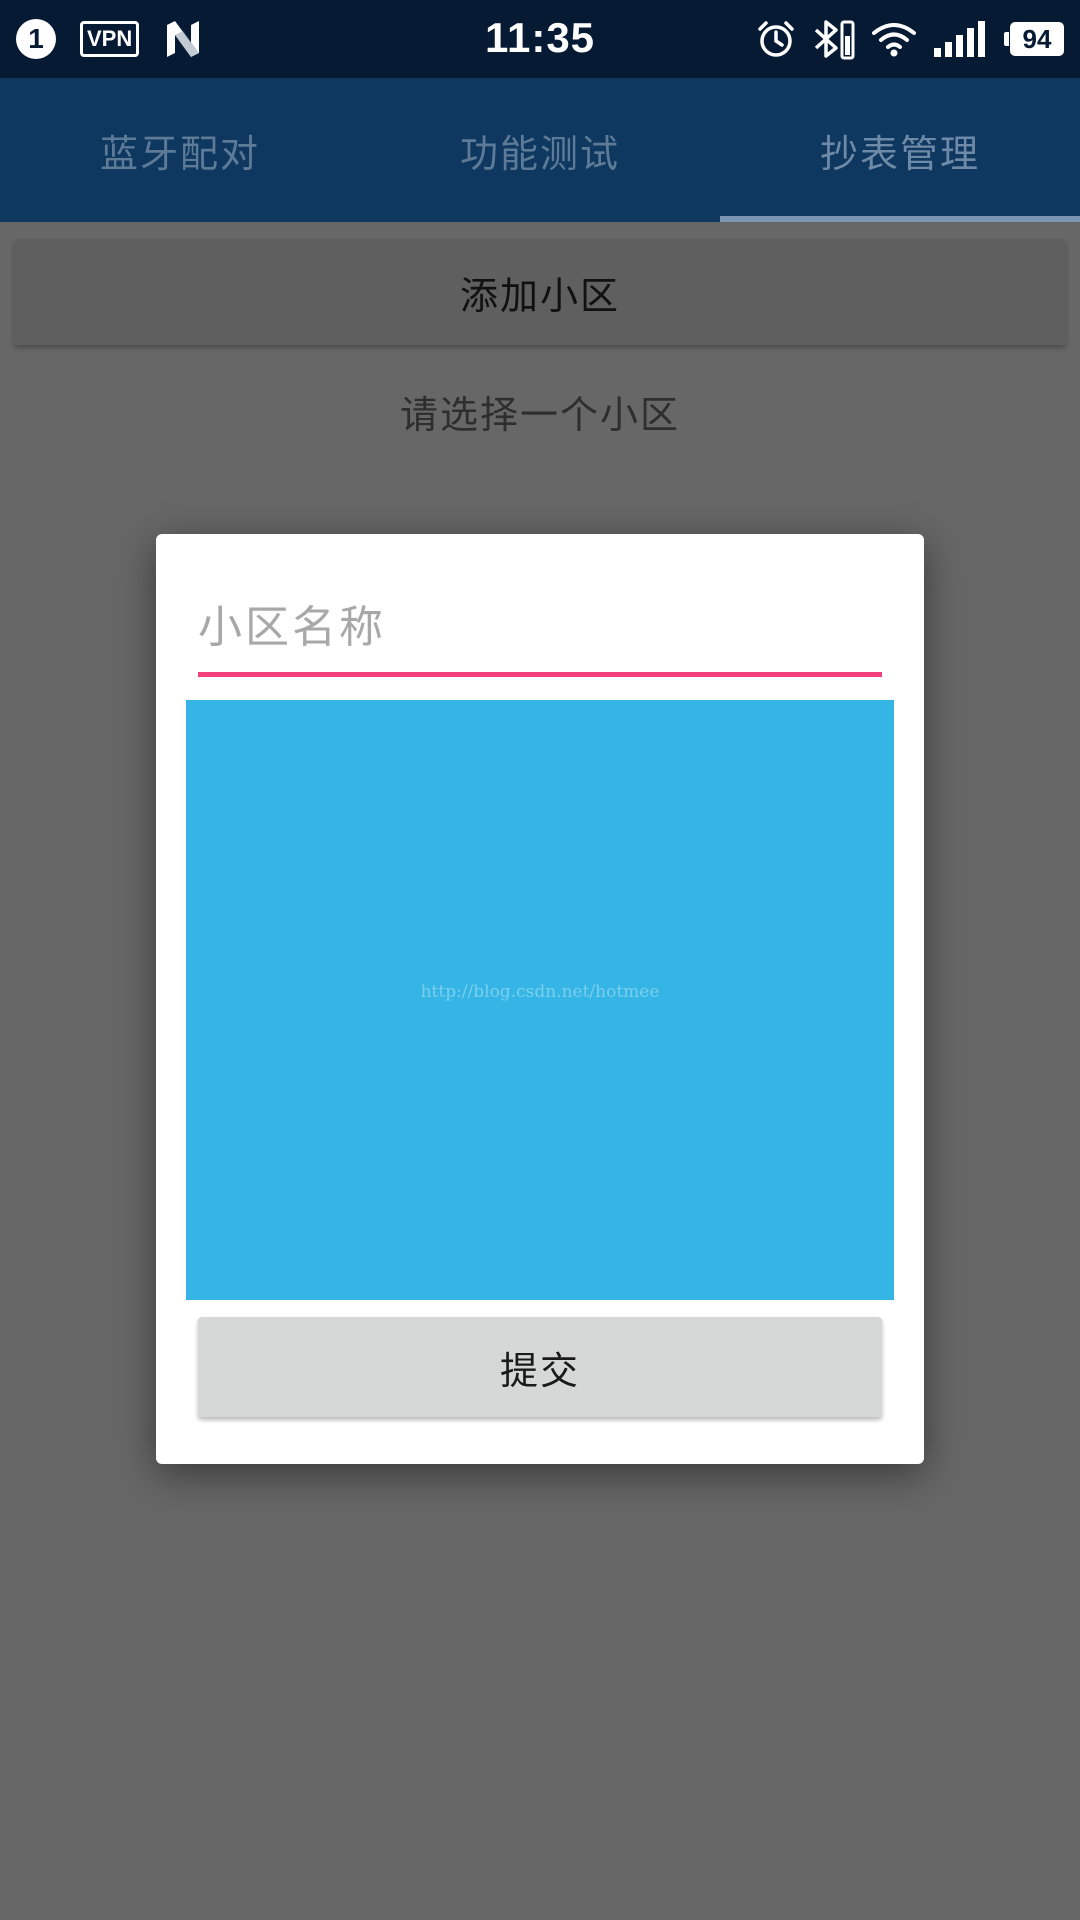 This screenshot has height=1920, width=1080. What do you see at coordinates (179, 153) in the screenshot?
I see `tab-label: 蓝牙配对` at bounding box center [179, 153].